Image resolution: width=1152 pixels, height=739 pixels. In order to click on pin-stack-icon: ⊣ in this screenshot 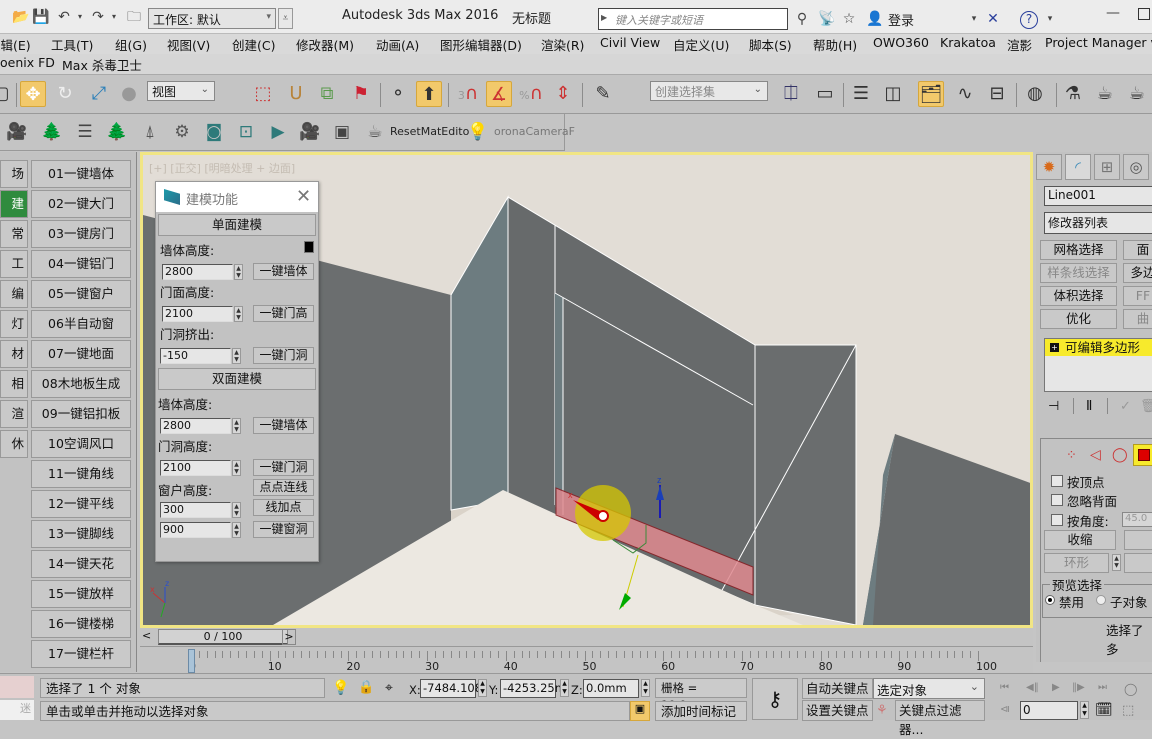, I will do `click(1053, 406)`.